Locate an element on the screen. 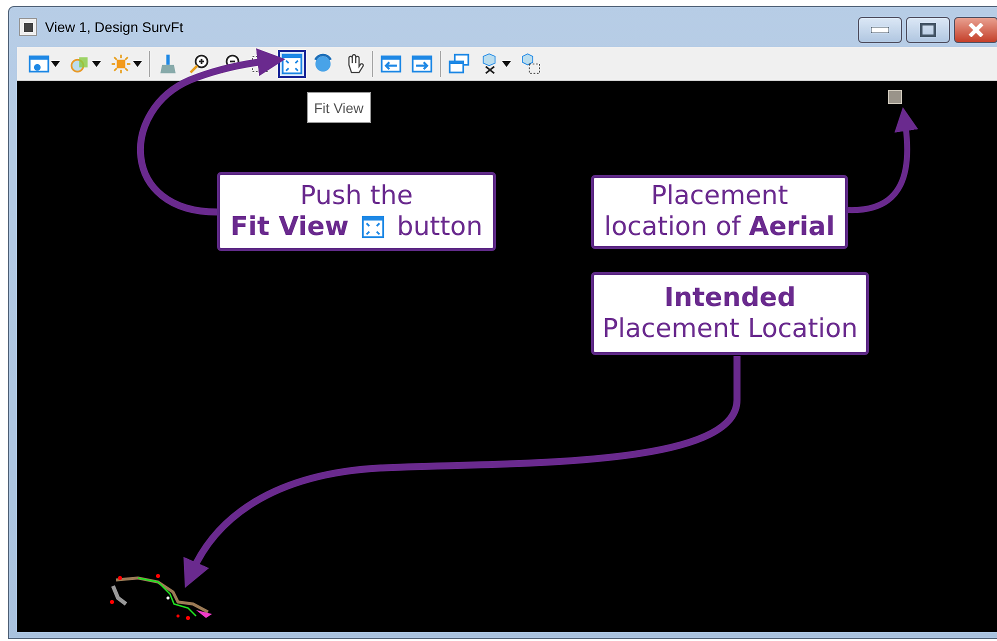 This screenshot has height=641, width=997. close-button is located at coordinates (975, 30).